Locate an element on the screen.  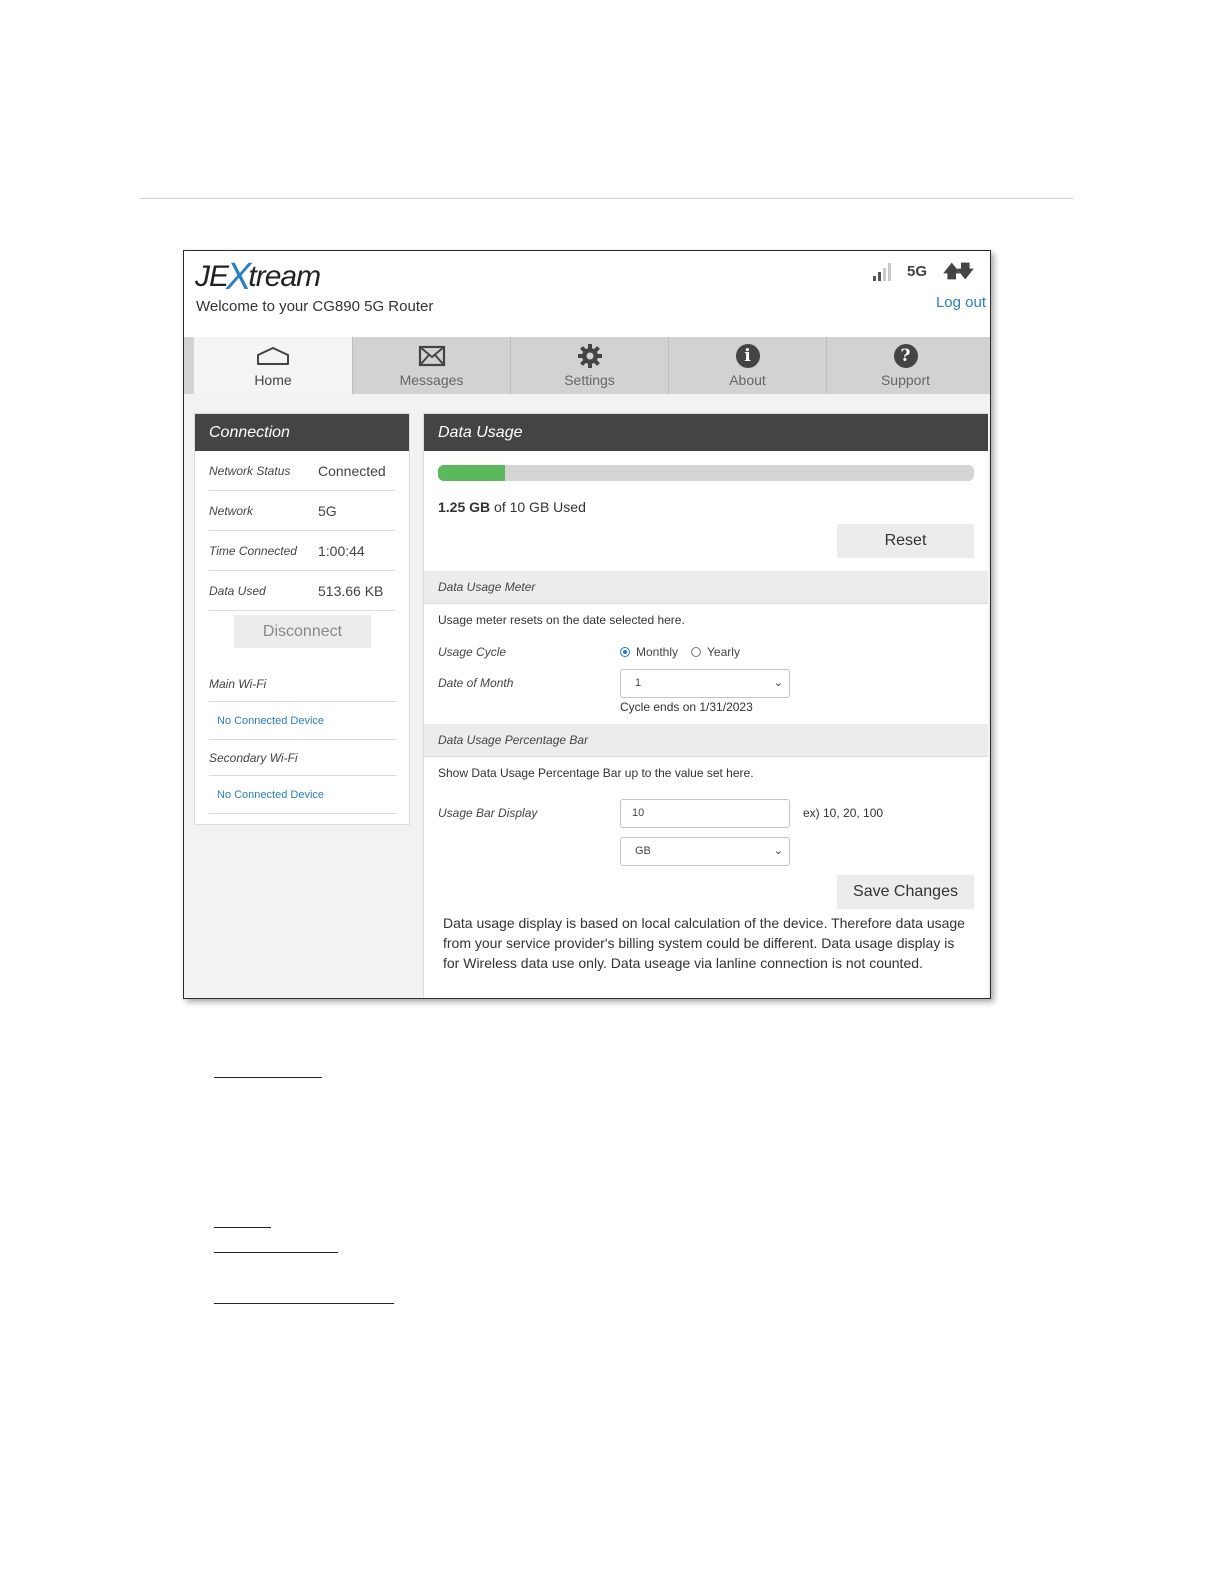
tab-messages: Messages is located at coordinates (431, 365).